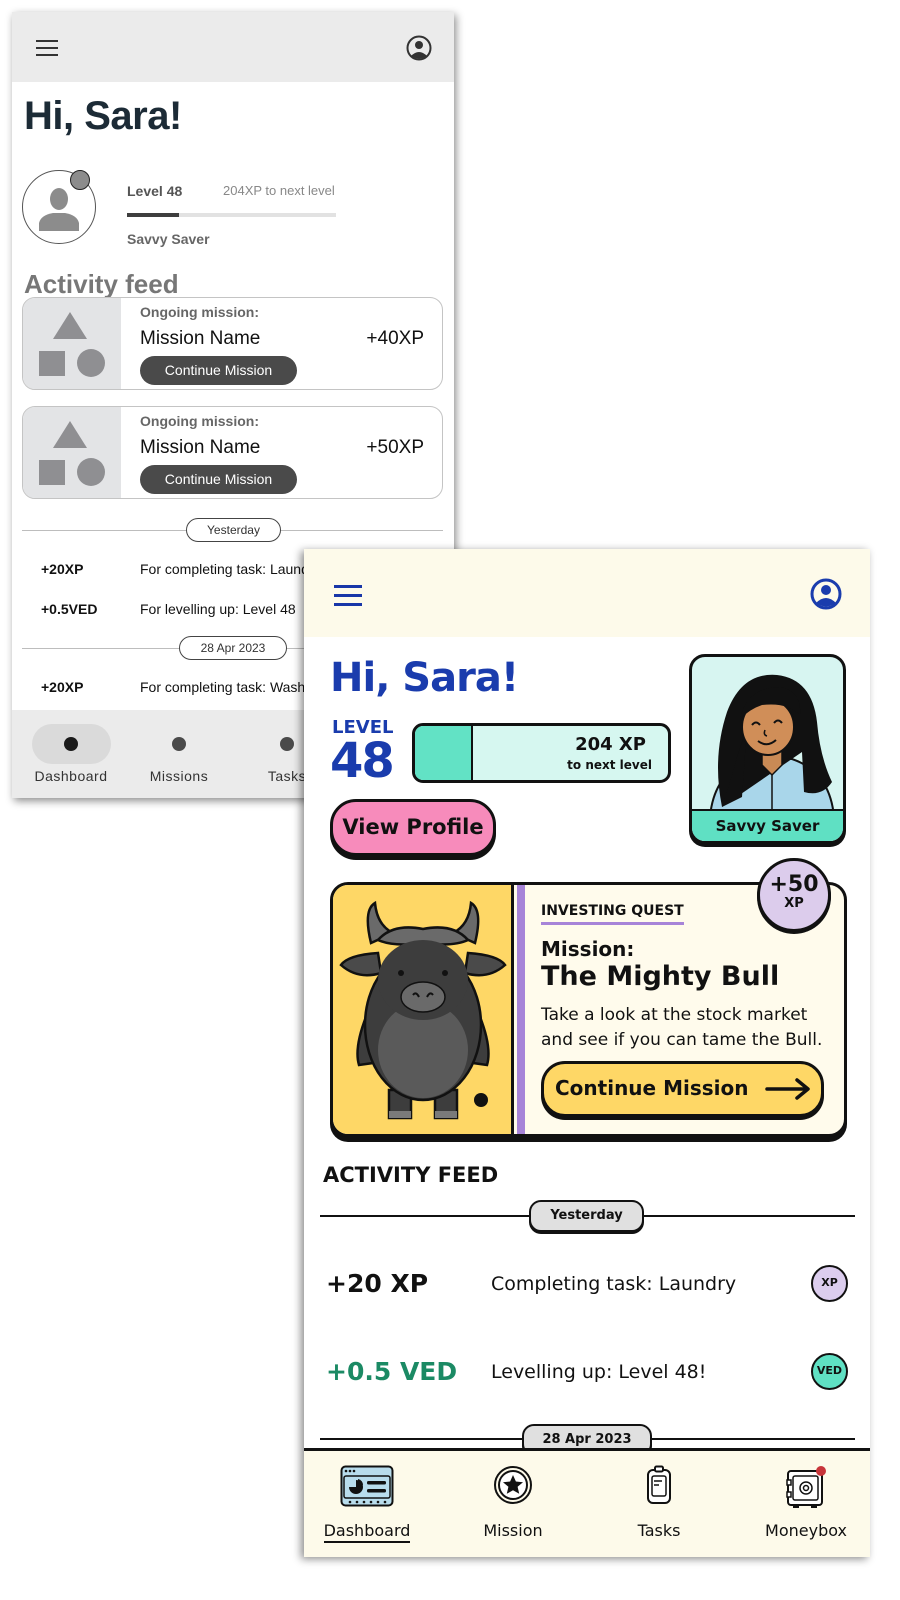  I want to click on nav-label: Missions, so click(179, 776).